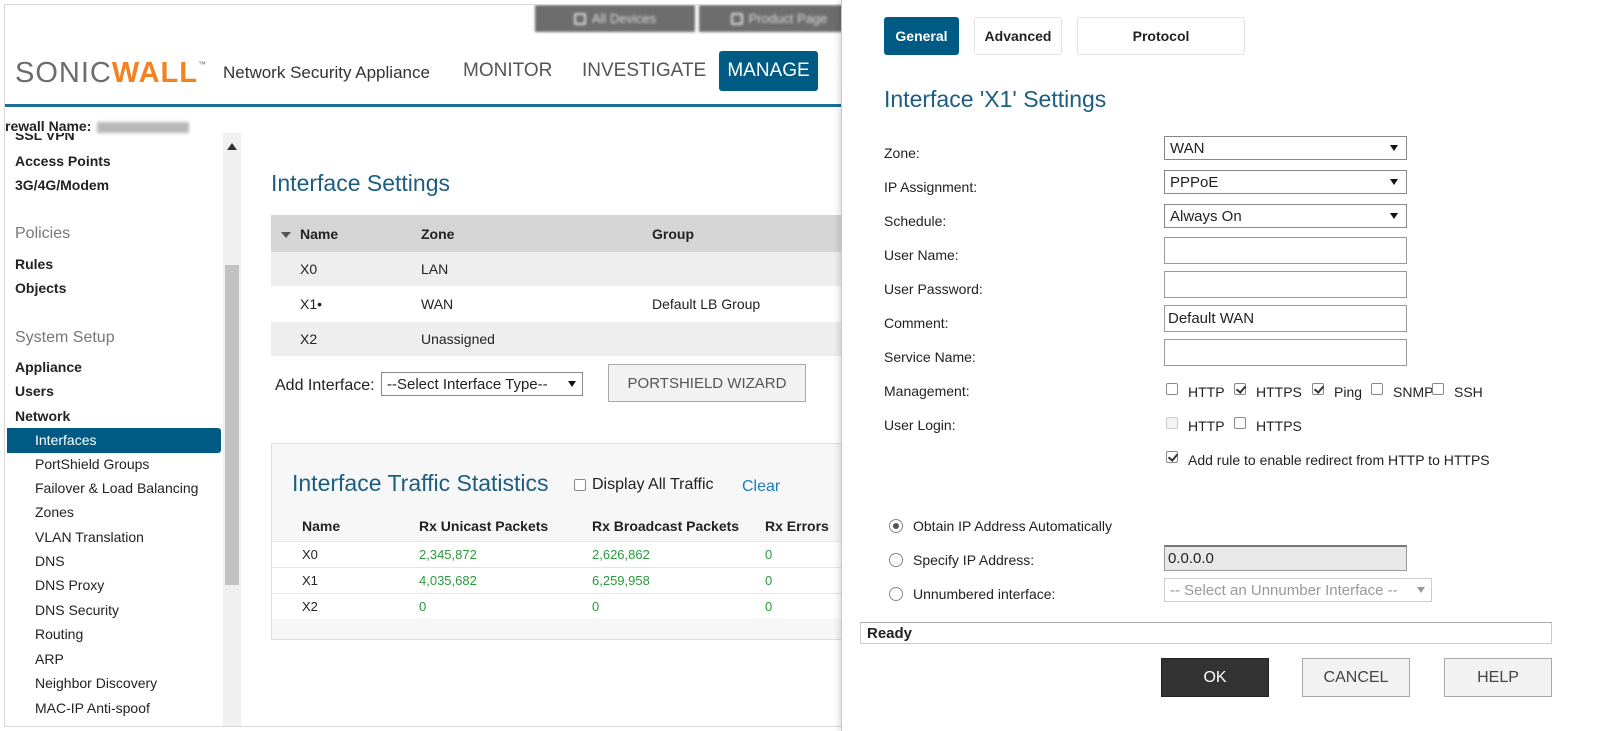 Image resolution: width=1610 pixels, height=731 pixels. What do you see at coordinates (1285, 318) in the screenshot?
I see `comment-input: Default WAN` at bounding box center [1285, 318].